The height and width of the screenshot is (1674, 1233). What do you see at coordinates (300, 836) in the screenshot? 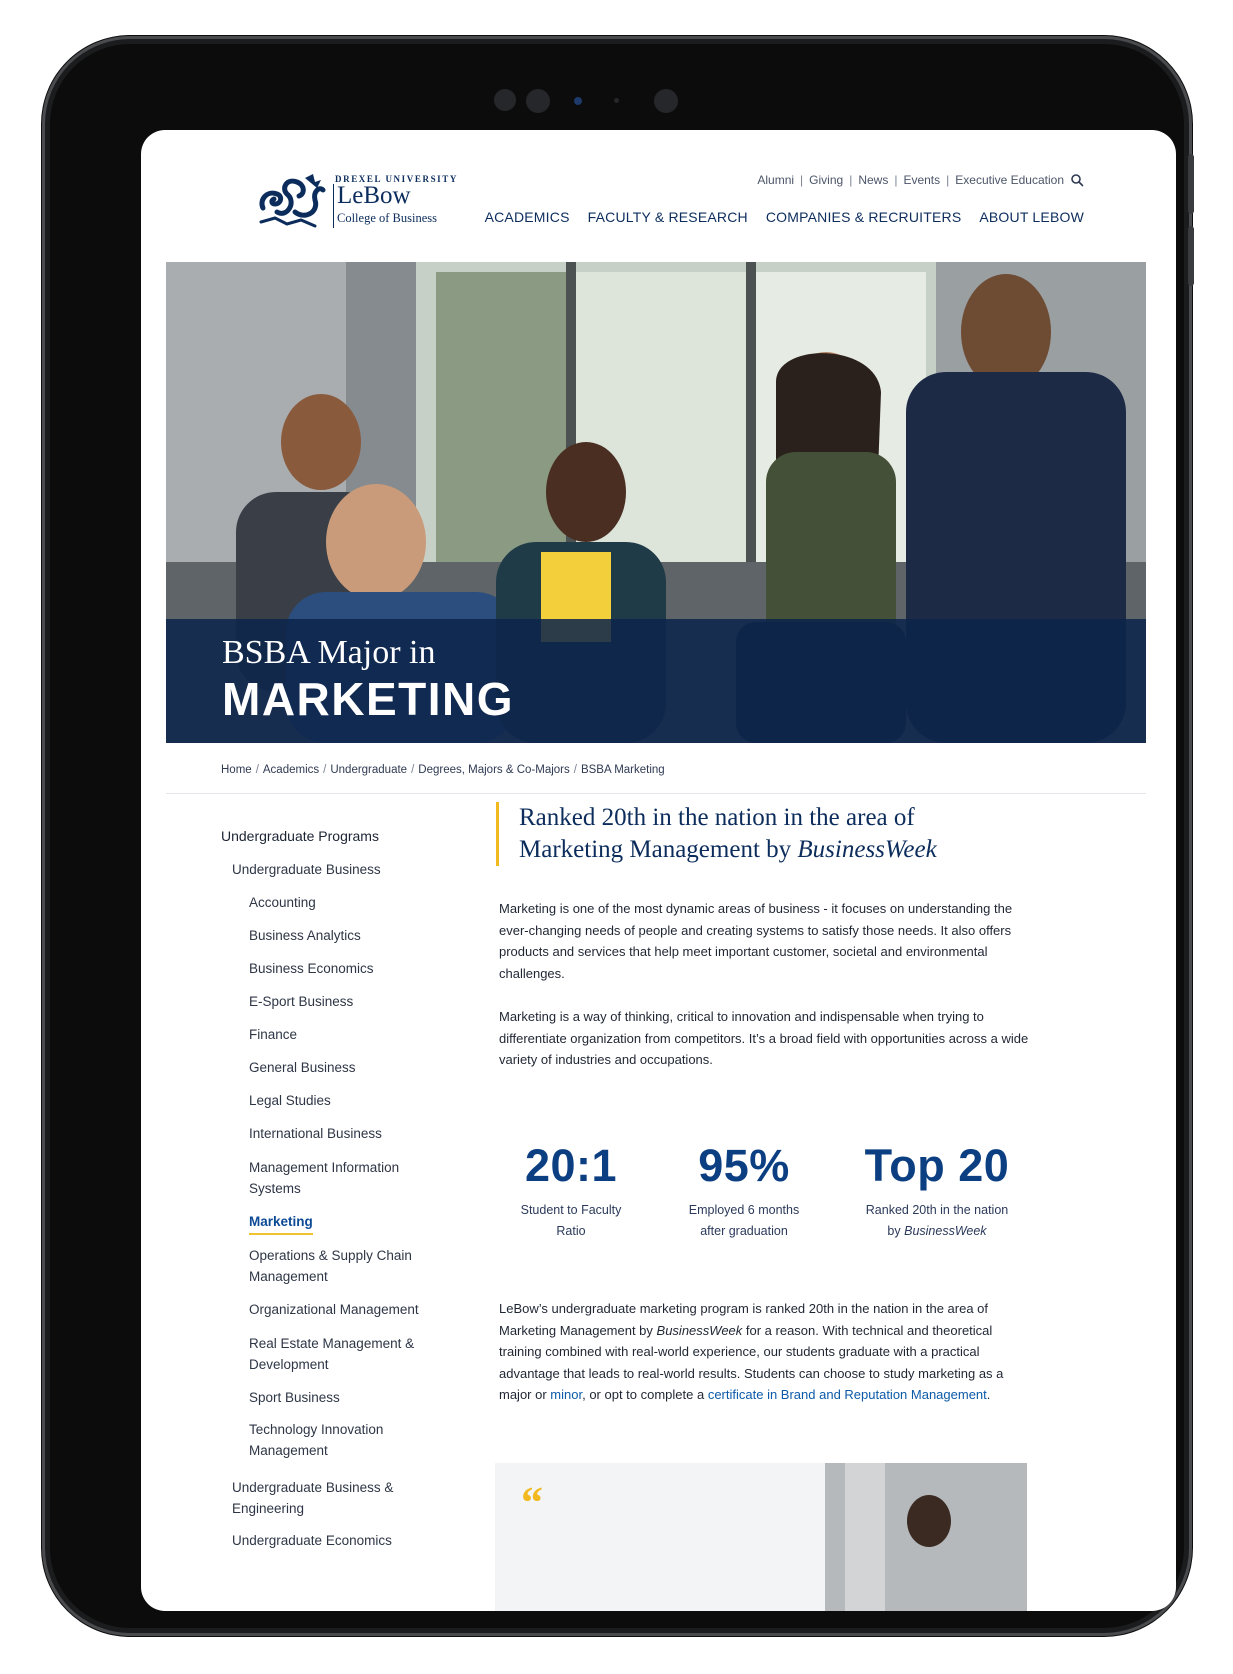
I see `sidebar-heading: Undergraduate Programs` at bounding box center [300, 836].